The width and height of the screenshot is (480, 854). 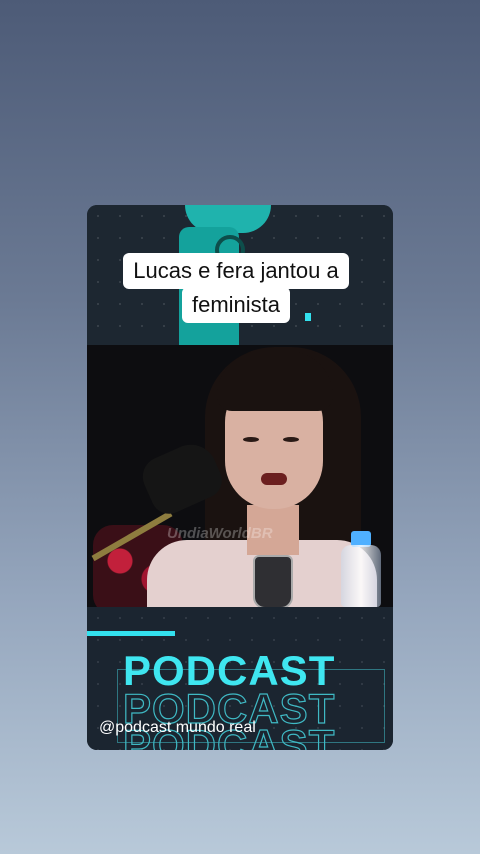 What do you see at coordinates (361, 576) in the screenshot?
I see `water-bottle` at bounding box center [361, 576].